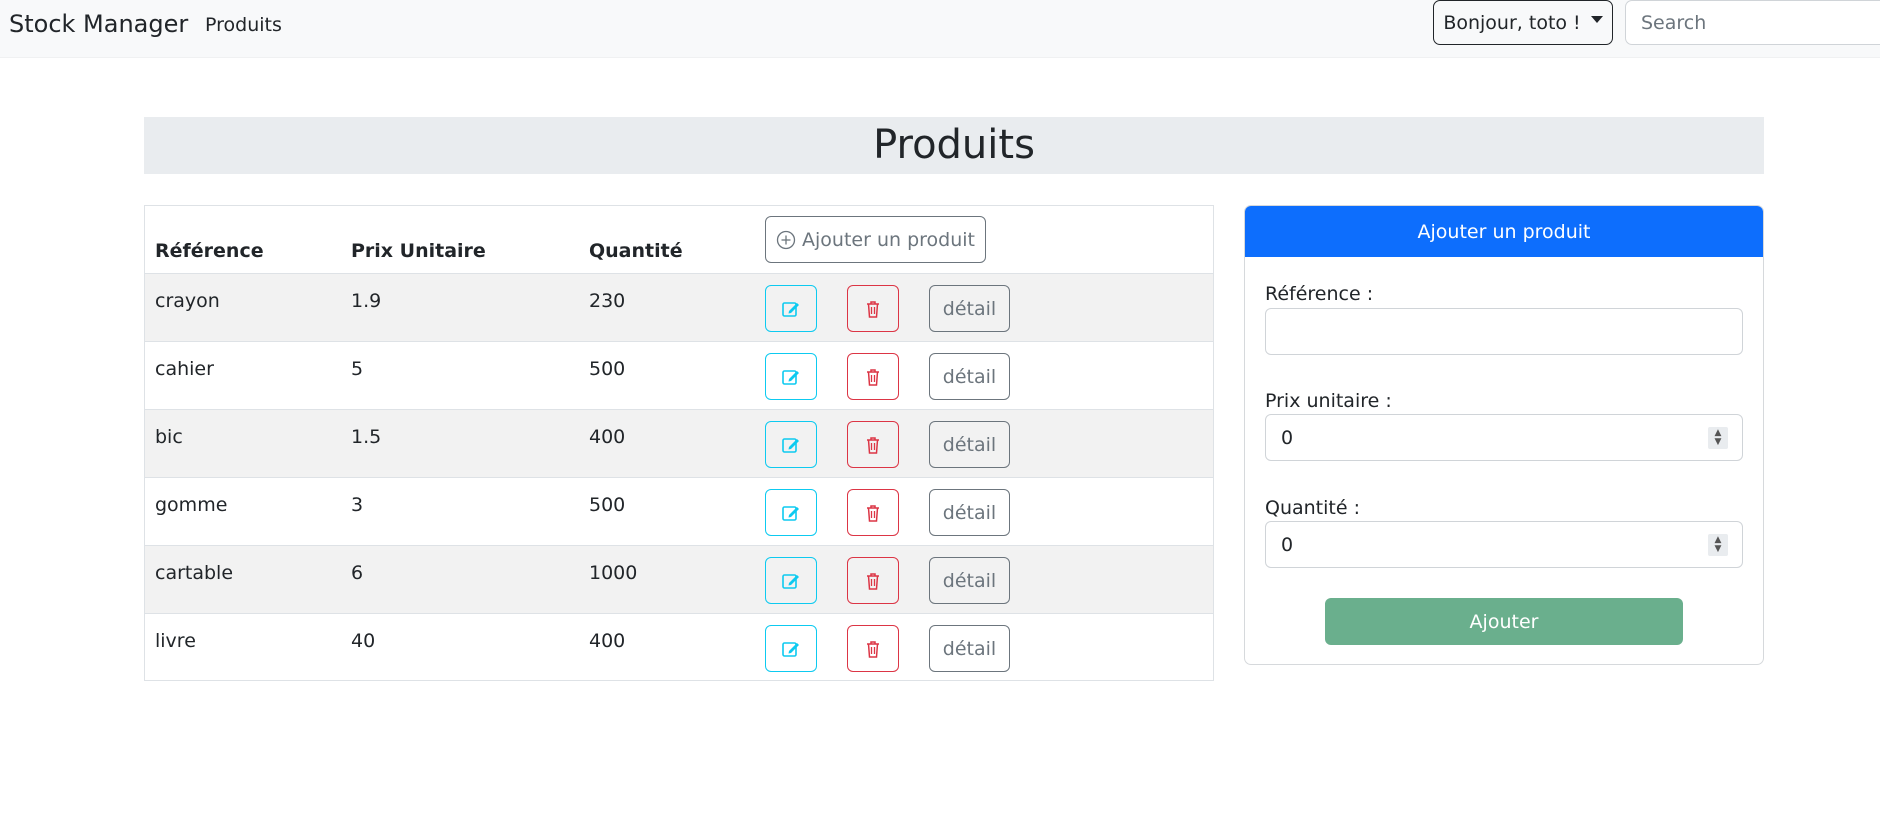 The width and height of the screenshot is (1880, 831). Describe the element at coordinates (888, 239) in the screenshot. I see `add-product-label: Ajouter un produit` at that location.